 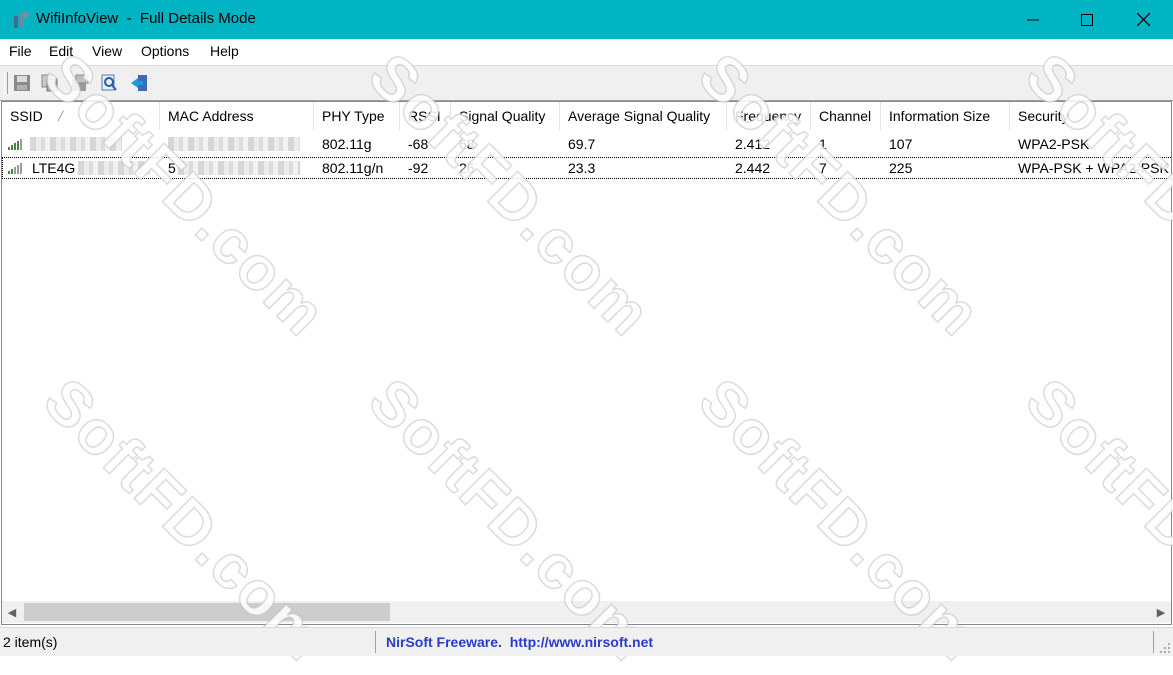 I want to click on find-icon, so click(x=109, y=83).